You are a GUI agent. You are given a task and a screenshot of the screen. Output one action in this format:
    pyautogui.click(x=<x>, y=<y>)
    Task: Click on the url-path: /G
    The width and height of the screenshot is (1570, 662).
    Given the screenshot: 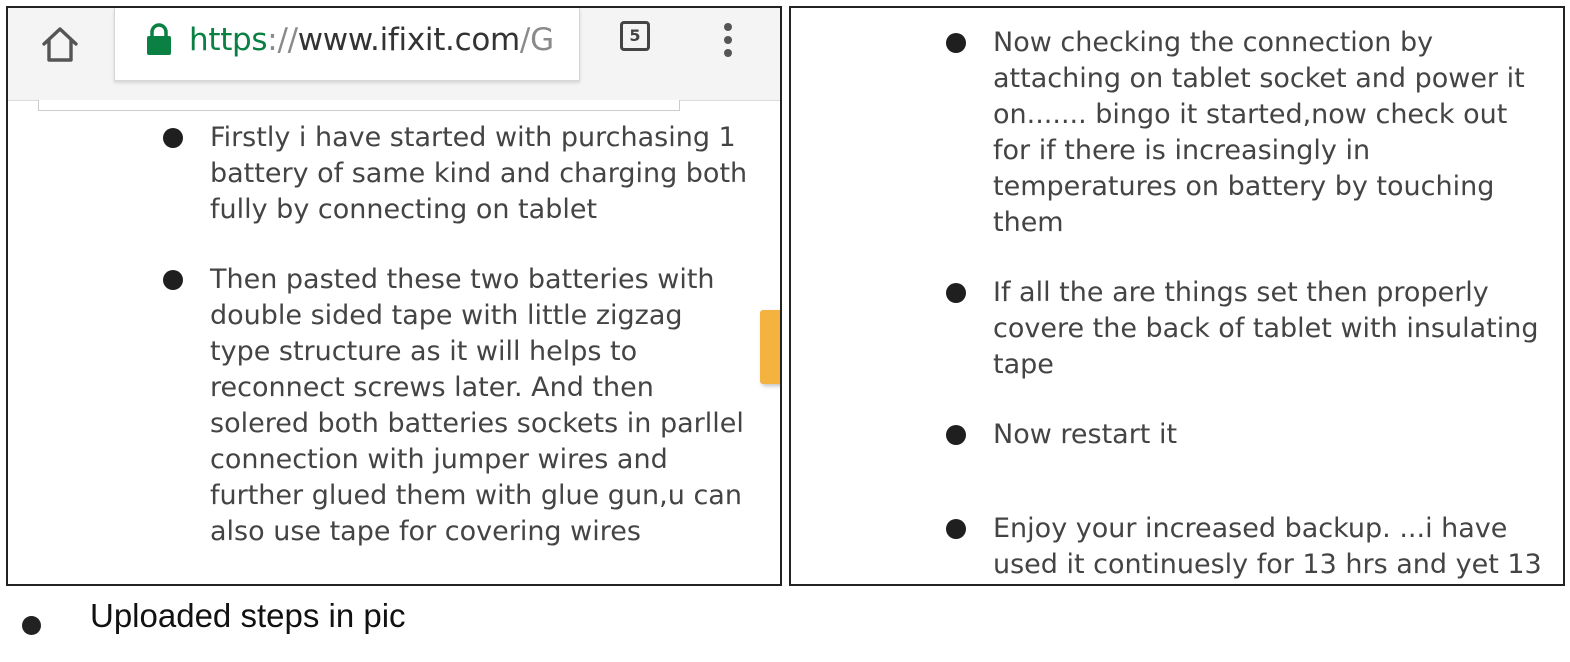 What is the action you would take?
    pyautogui.click(x=536, y=40)
    